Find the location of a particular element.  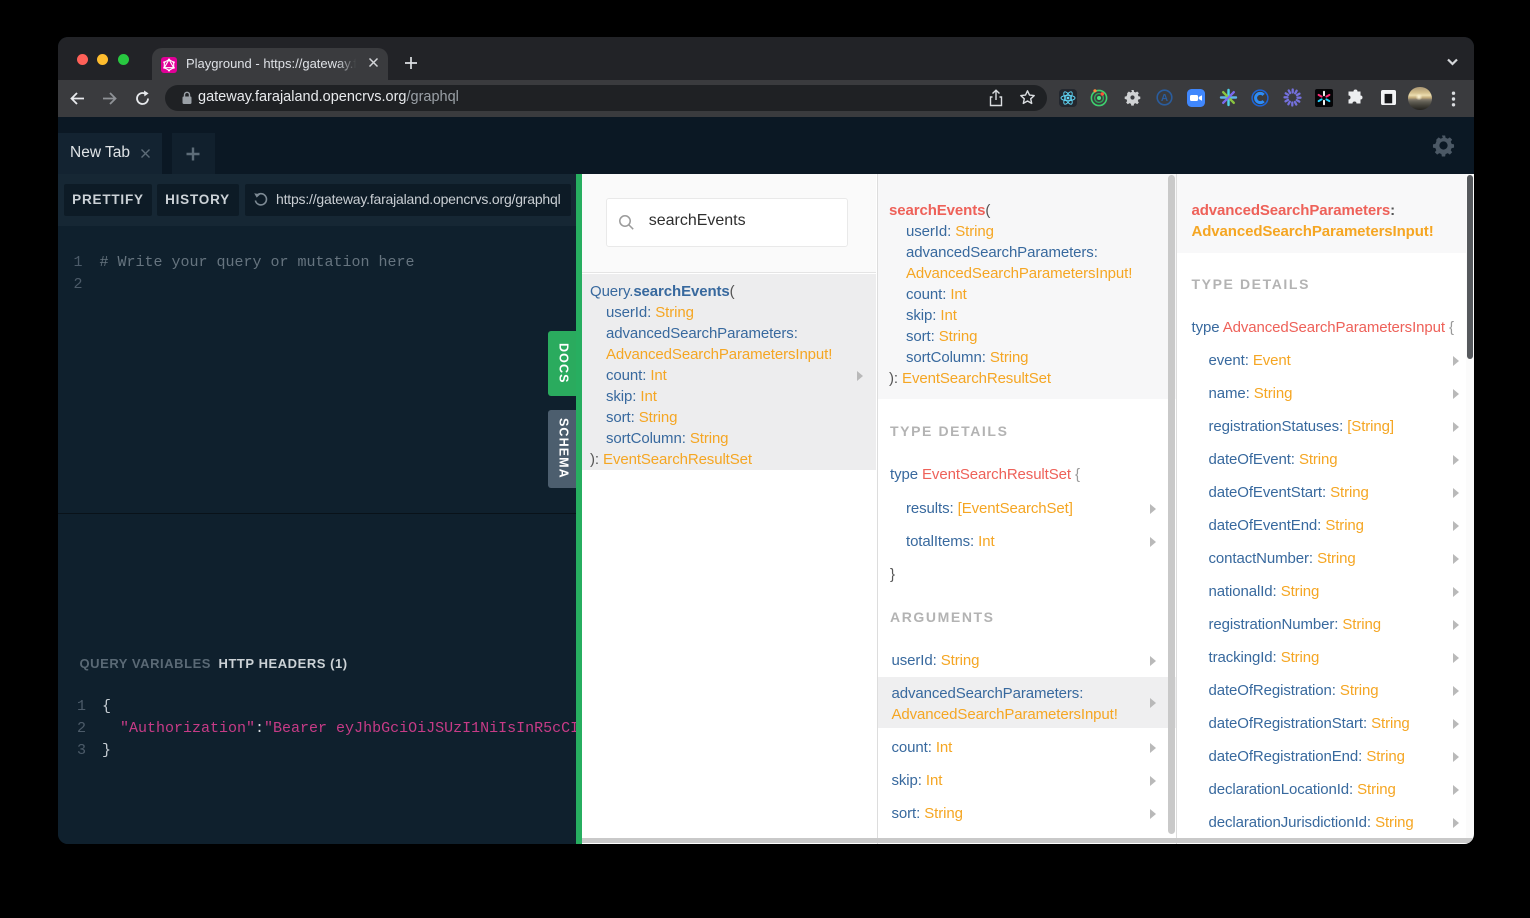

svg-text: A is located at coordinates (1163, 98).